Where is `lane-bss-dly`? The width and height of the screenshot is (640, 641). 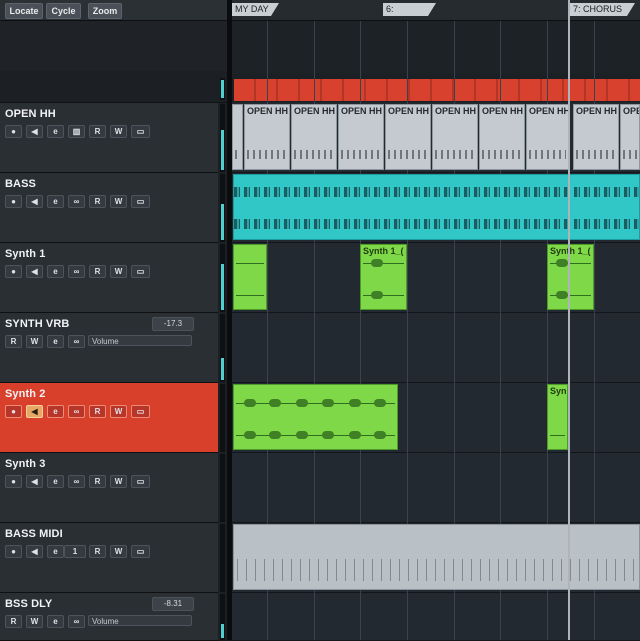 lane-bss-dly is located at coordinates (436, 616).